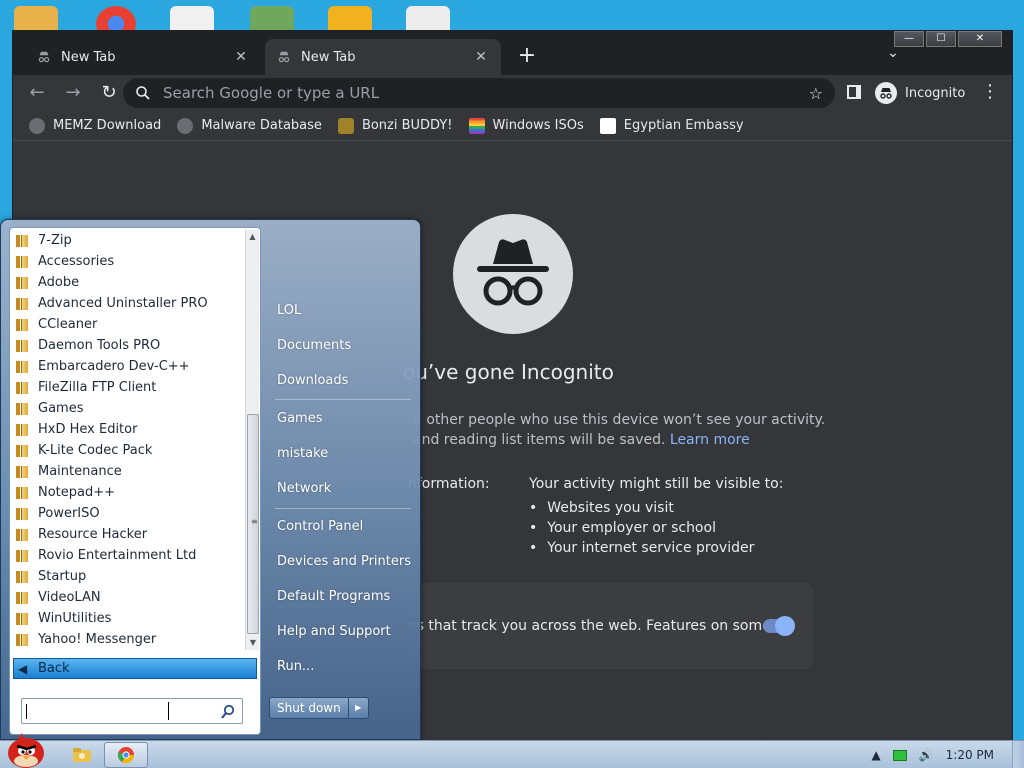  What do you see at coordinates (128, 513) in the screenshot?
I see `program-folder: PowerISO` at bounding box center [128, 513].